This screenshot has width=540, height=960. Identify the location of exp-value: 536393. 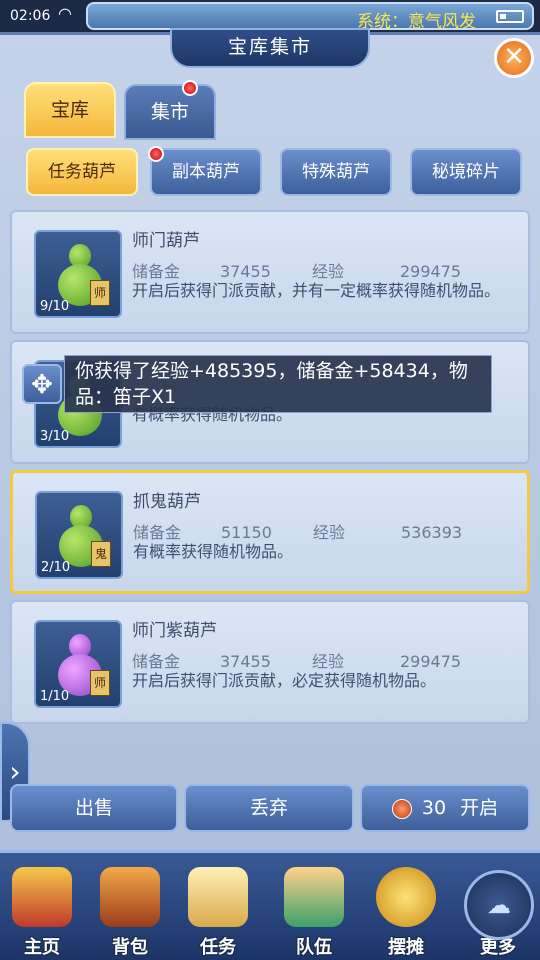
(432, 532).